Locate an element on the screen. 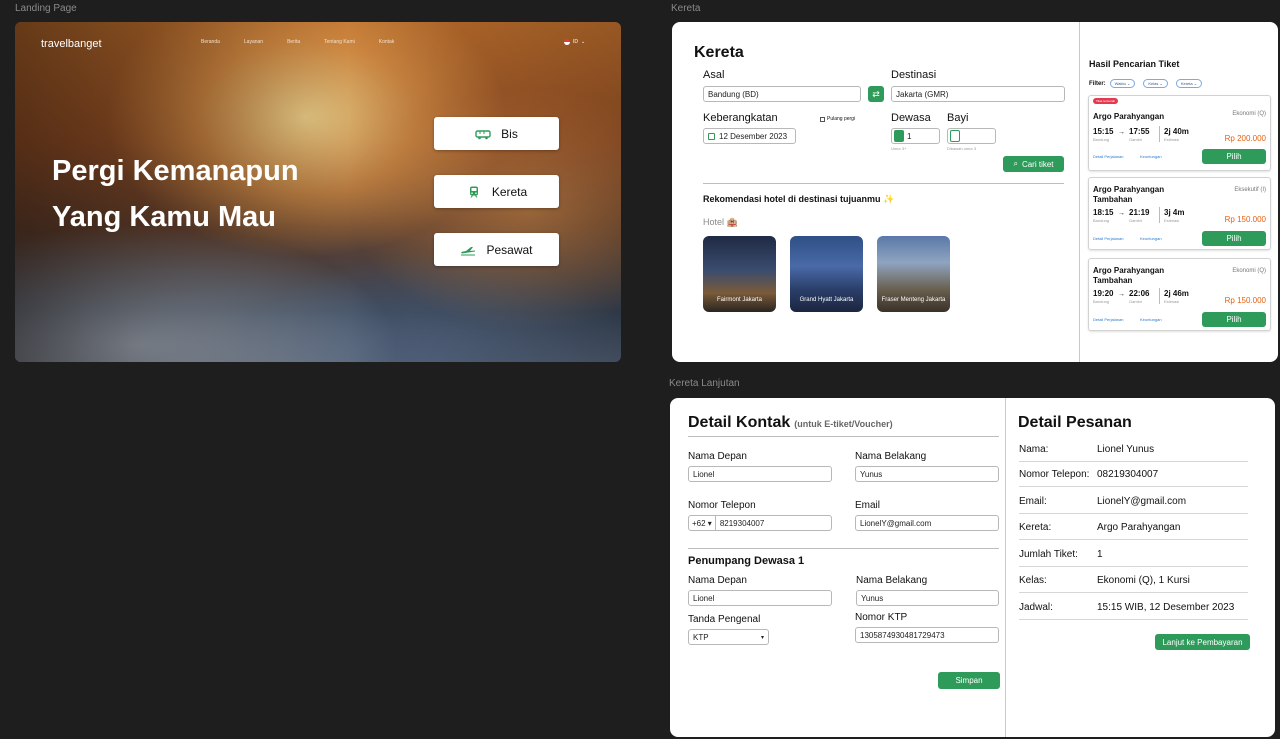 Image resolution: width=1280 pixels, height=739 pixels. destinasi-input: Jakarta (GMR) is located at coordinates (978, 94).